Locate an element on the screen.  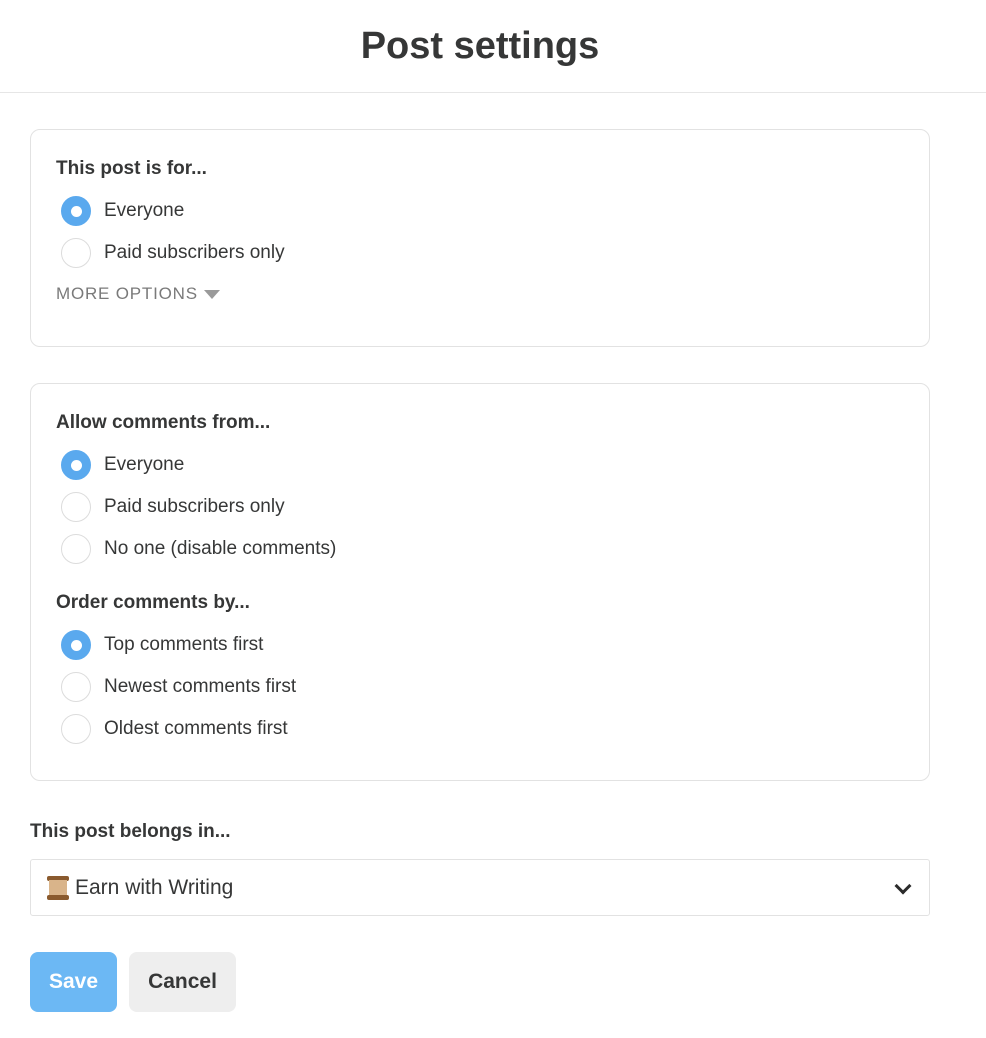
more-options-label: MORE OPTIONS is located at coordinates (127, 293).